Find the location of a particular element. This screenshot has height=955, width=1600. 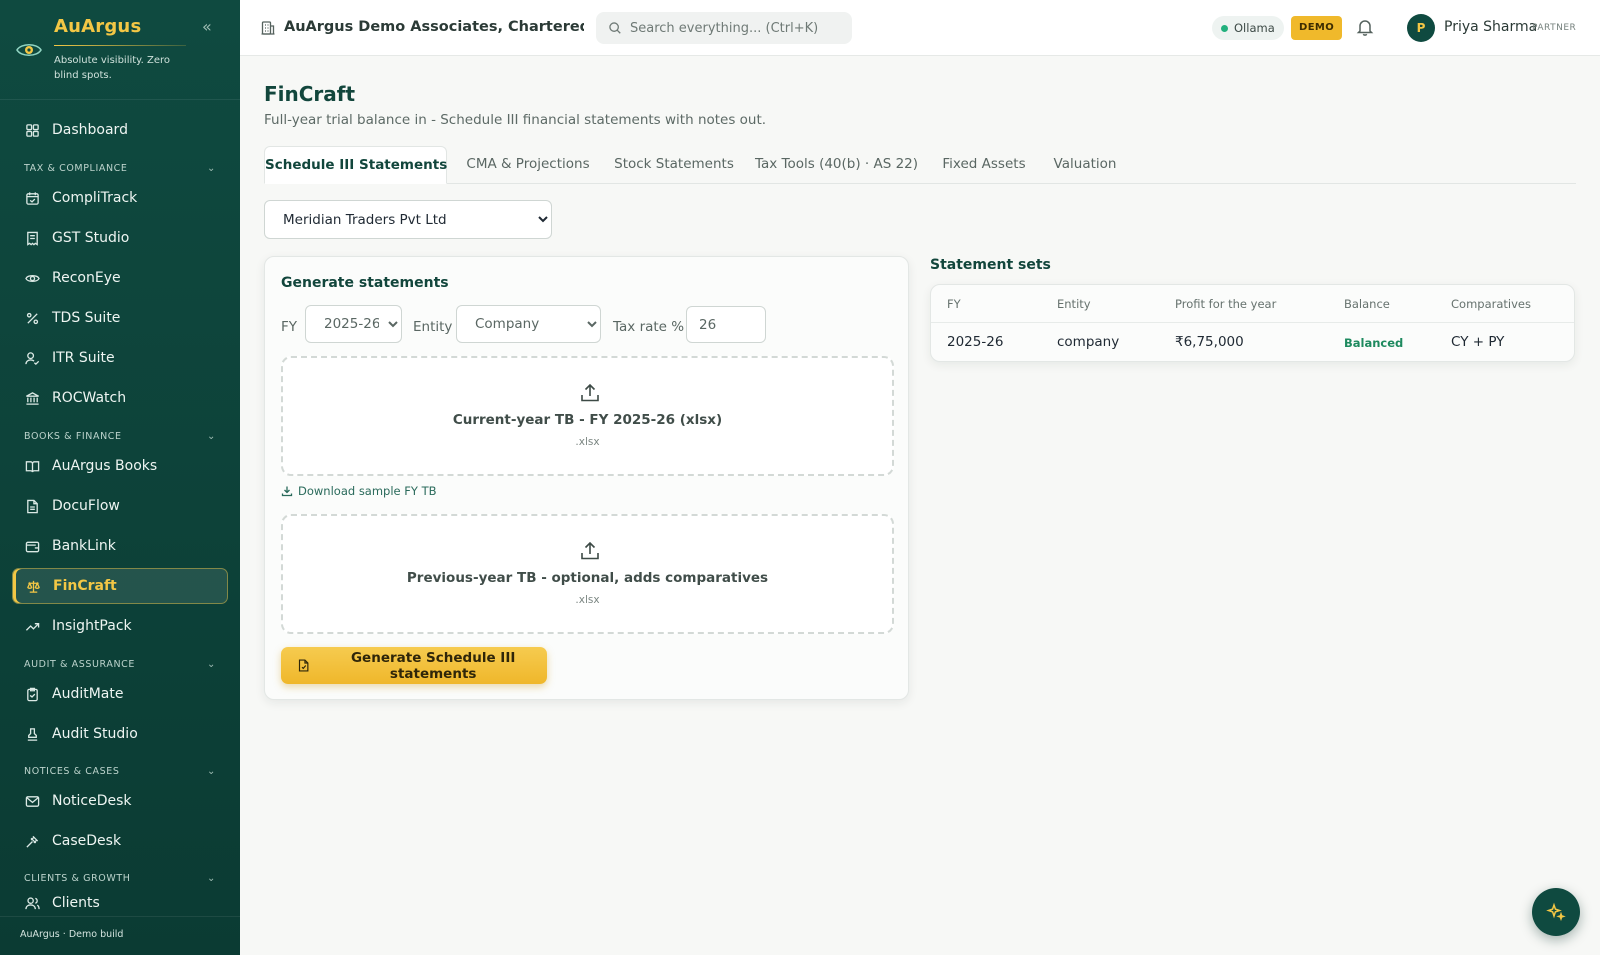

sidebar-item-casedesk: CaseDesk is located at coordinates (120, 841).